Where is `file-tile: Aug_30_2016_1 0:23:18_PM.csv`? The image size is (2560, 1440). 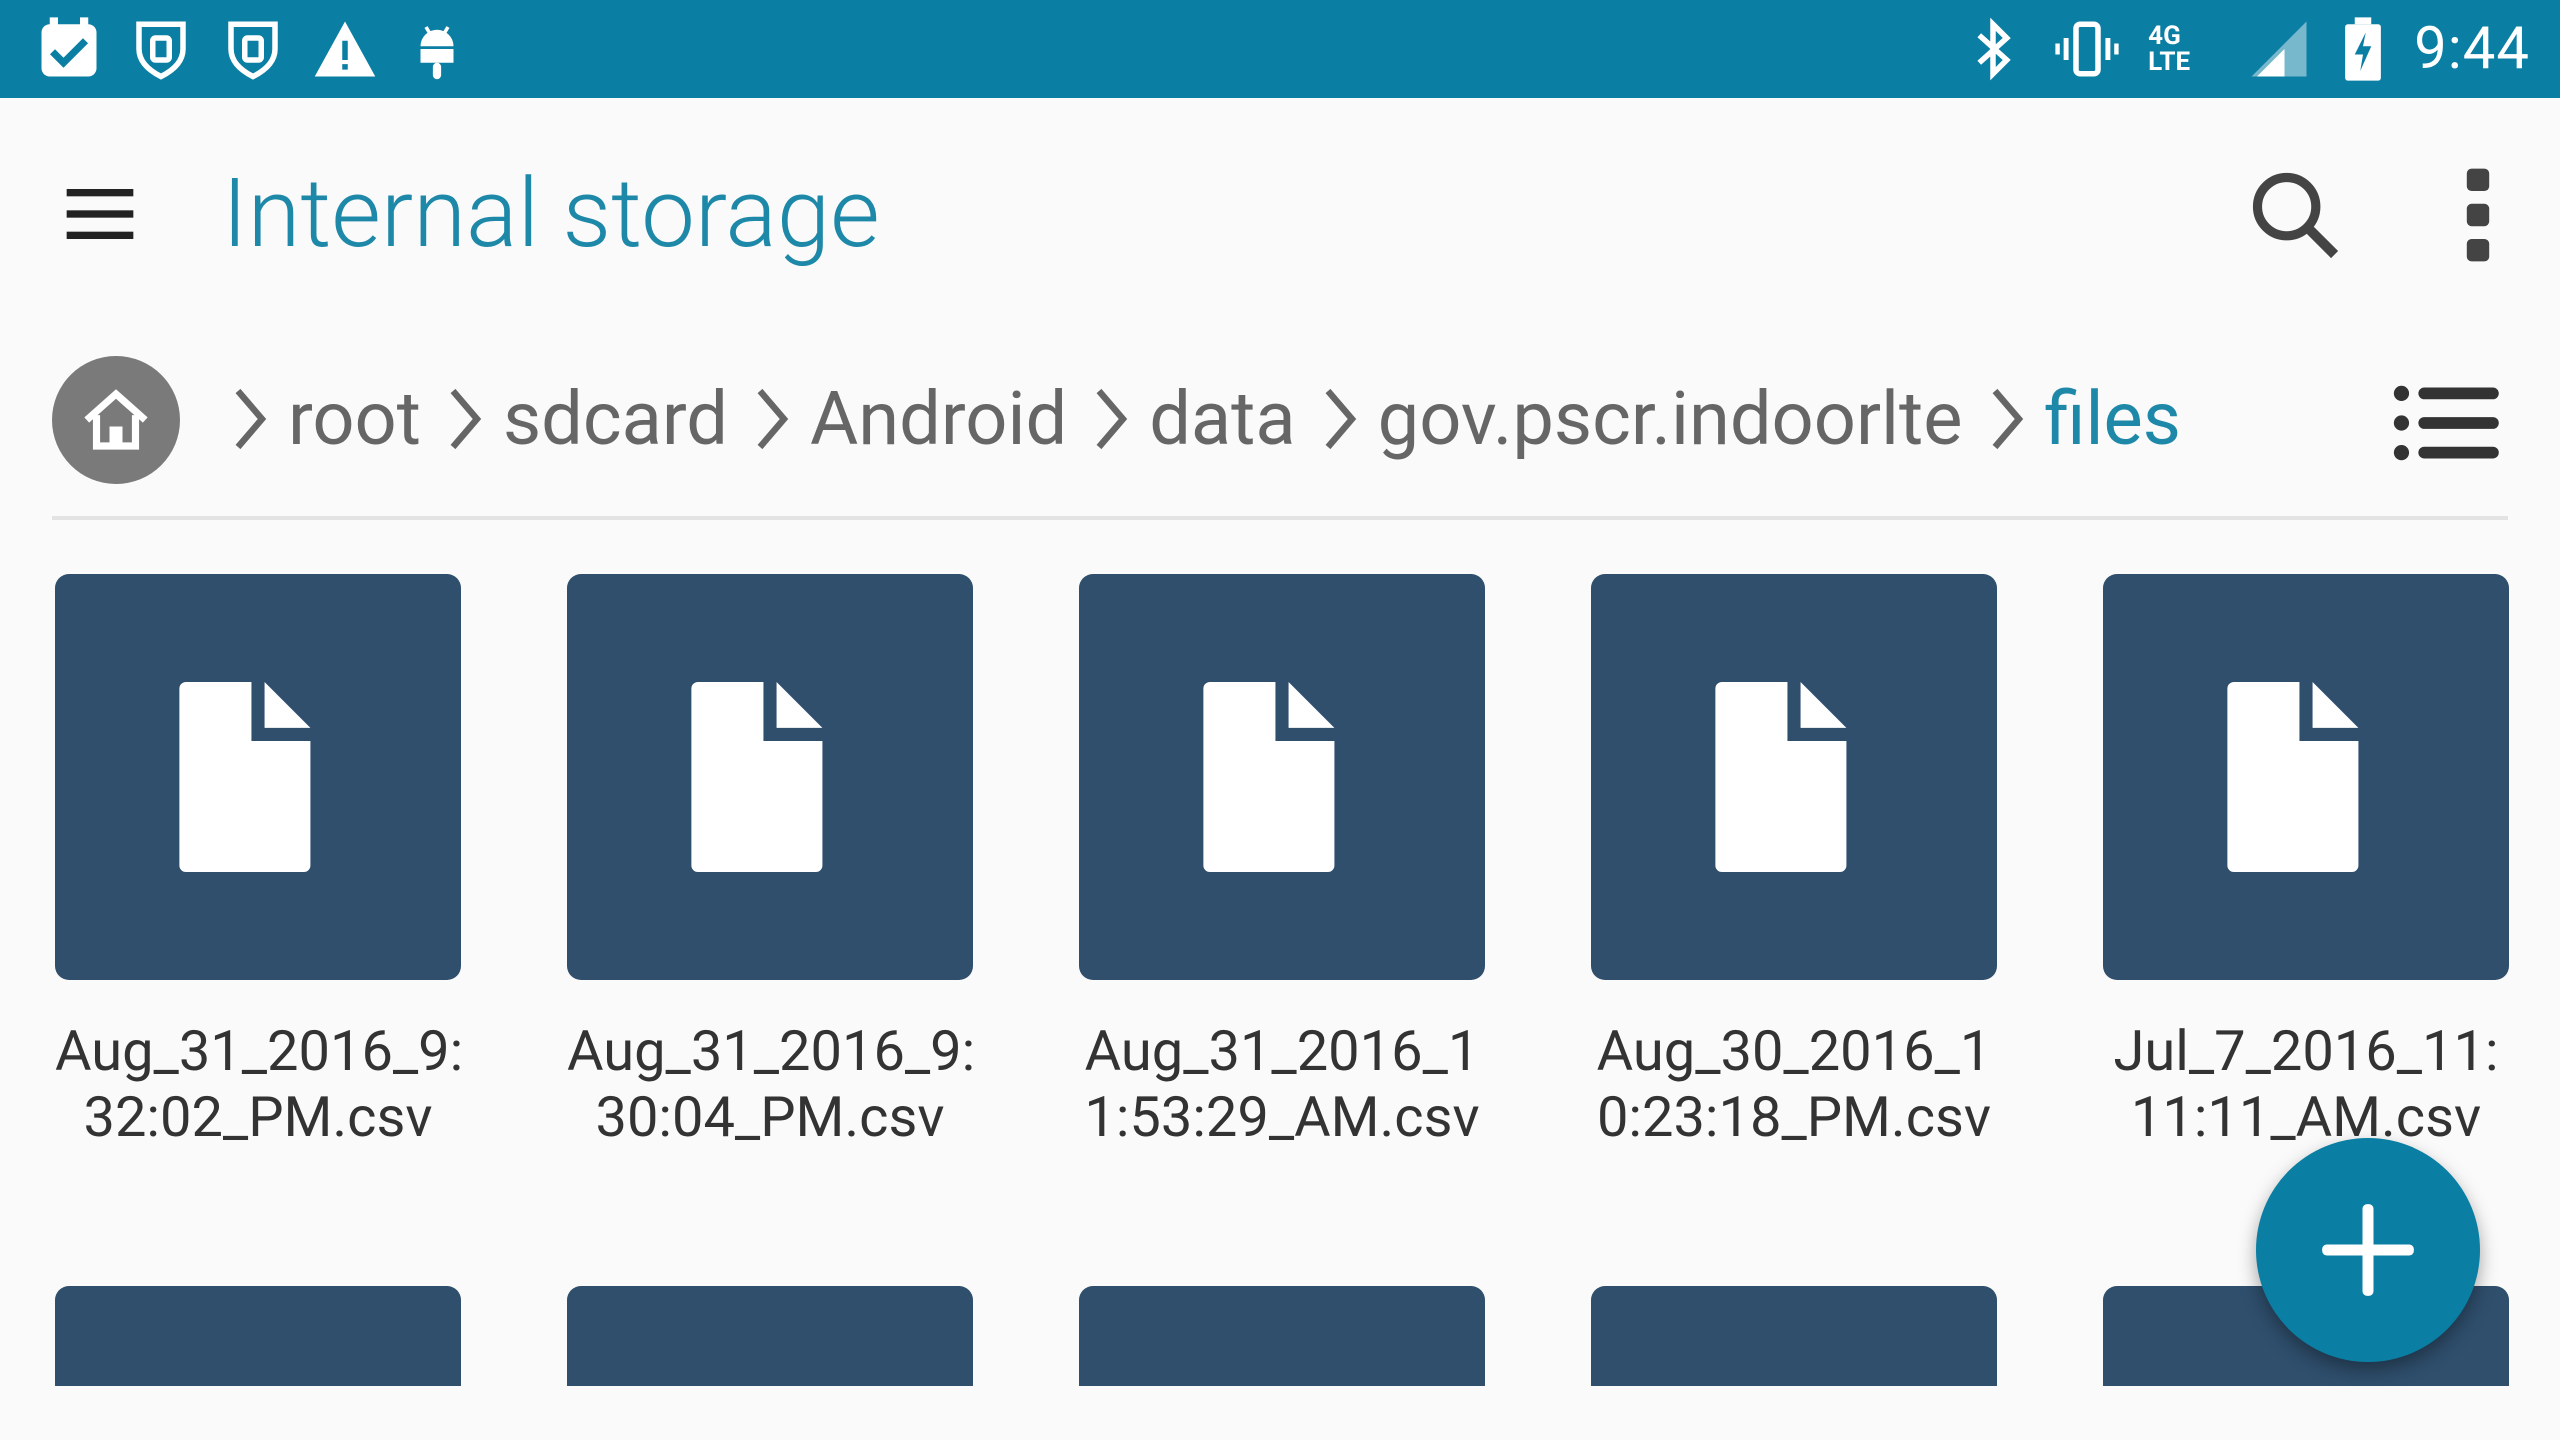
file-tile: Aug_30_2016_1 0:23:18_PM.csv is located at coordinates (1794, 862).